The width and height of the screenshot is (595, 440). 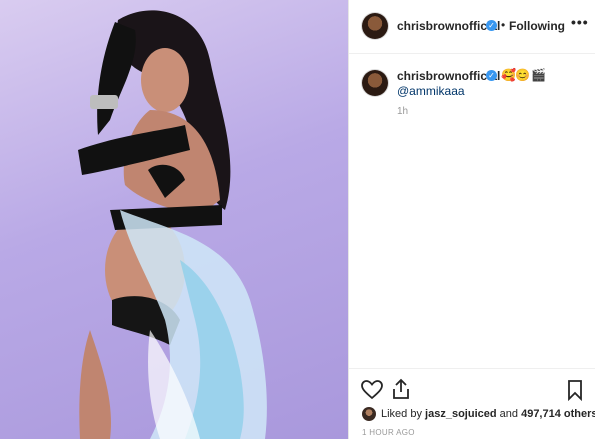 I want to click on liker-avatar, so click(x=369, y=414).